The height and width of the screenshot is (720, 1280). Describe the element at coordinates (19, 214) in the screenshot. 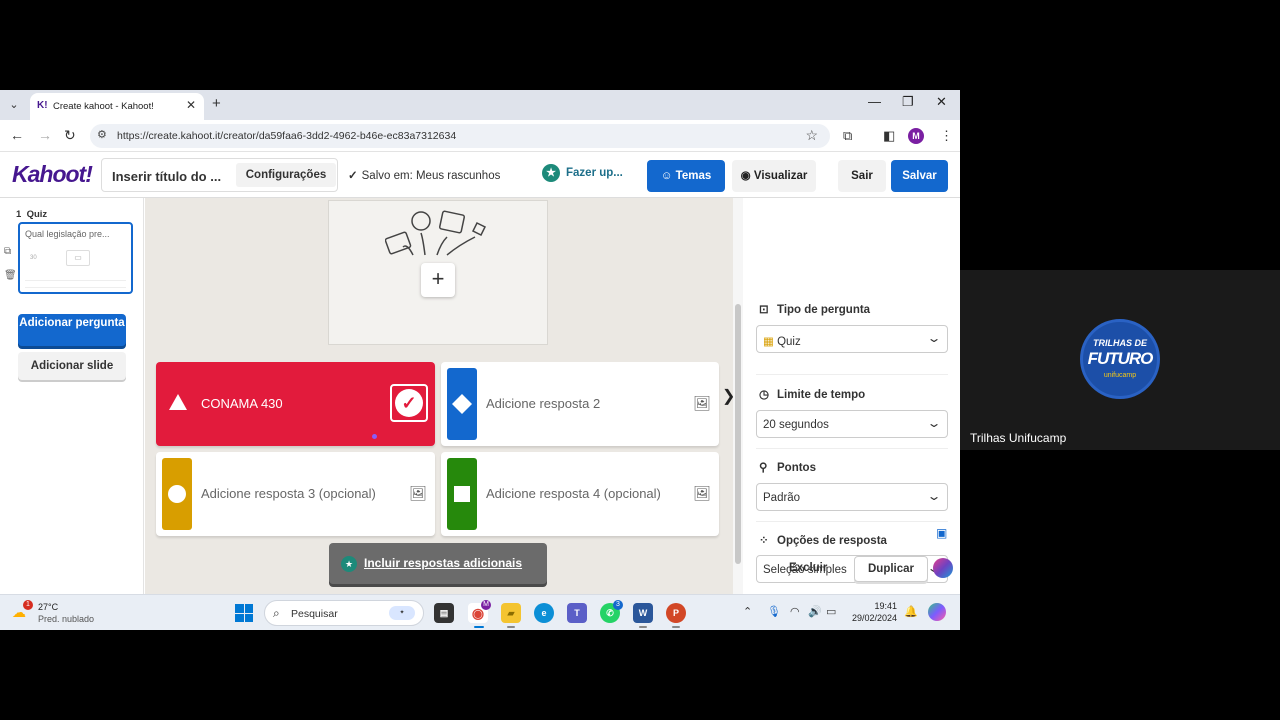

I see `slide-number: 1` at that location.